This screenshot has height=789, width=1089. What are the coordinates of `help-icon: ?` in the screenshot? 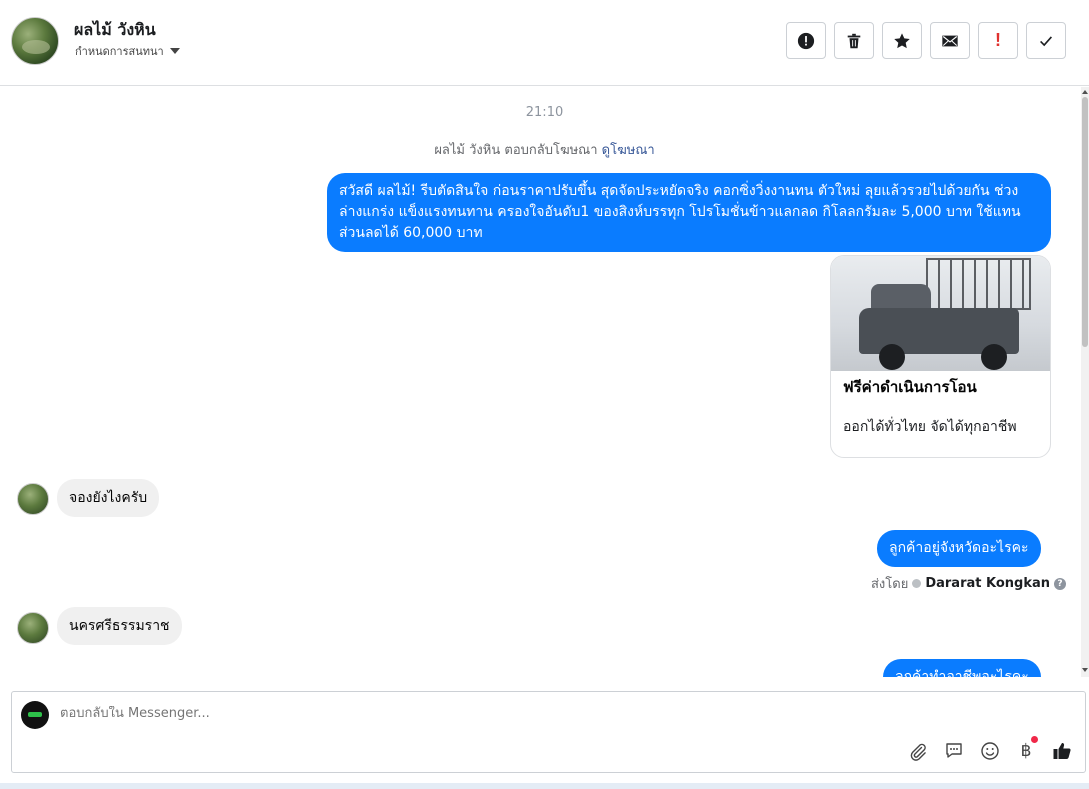 It's located at (1060, 583).